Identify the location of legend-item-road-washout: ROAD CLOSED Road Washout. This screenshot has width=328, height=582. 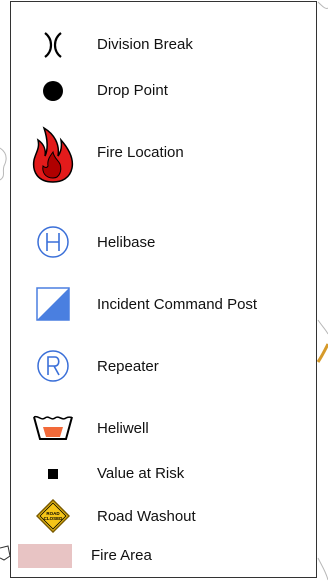
(164, 516).